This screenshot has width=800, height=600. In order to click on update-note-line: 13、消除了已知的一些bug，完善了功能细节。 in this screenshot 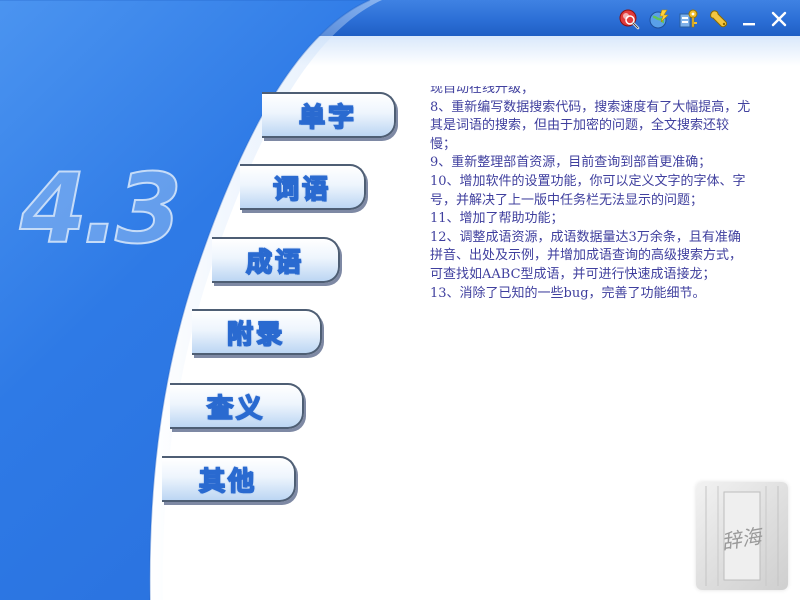, I will do `click(568, 293)`.